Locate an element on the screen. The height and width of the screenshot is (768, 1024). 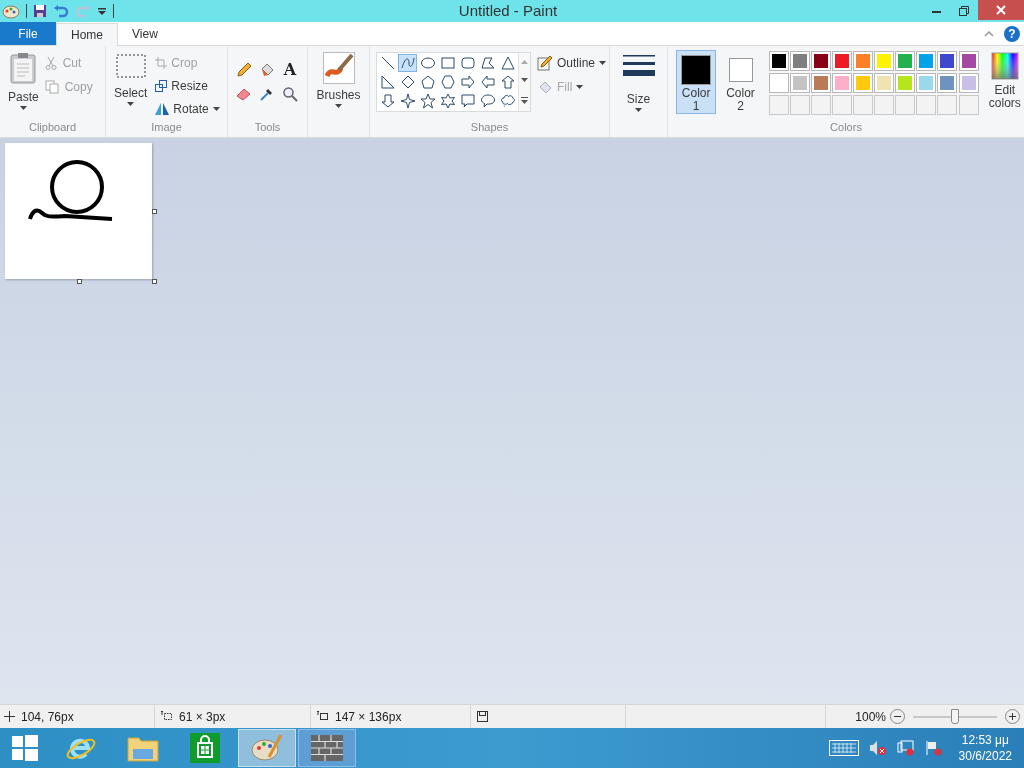
outline-button: Outline is located at coordinates (572, 63).